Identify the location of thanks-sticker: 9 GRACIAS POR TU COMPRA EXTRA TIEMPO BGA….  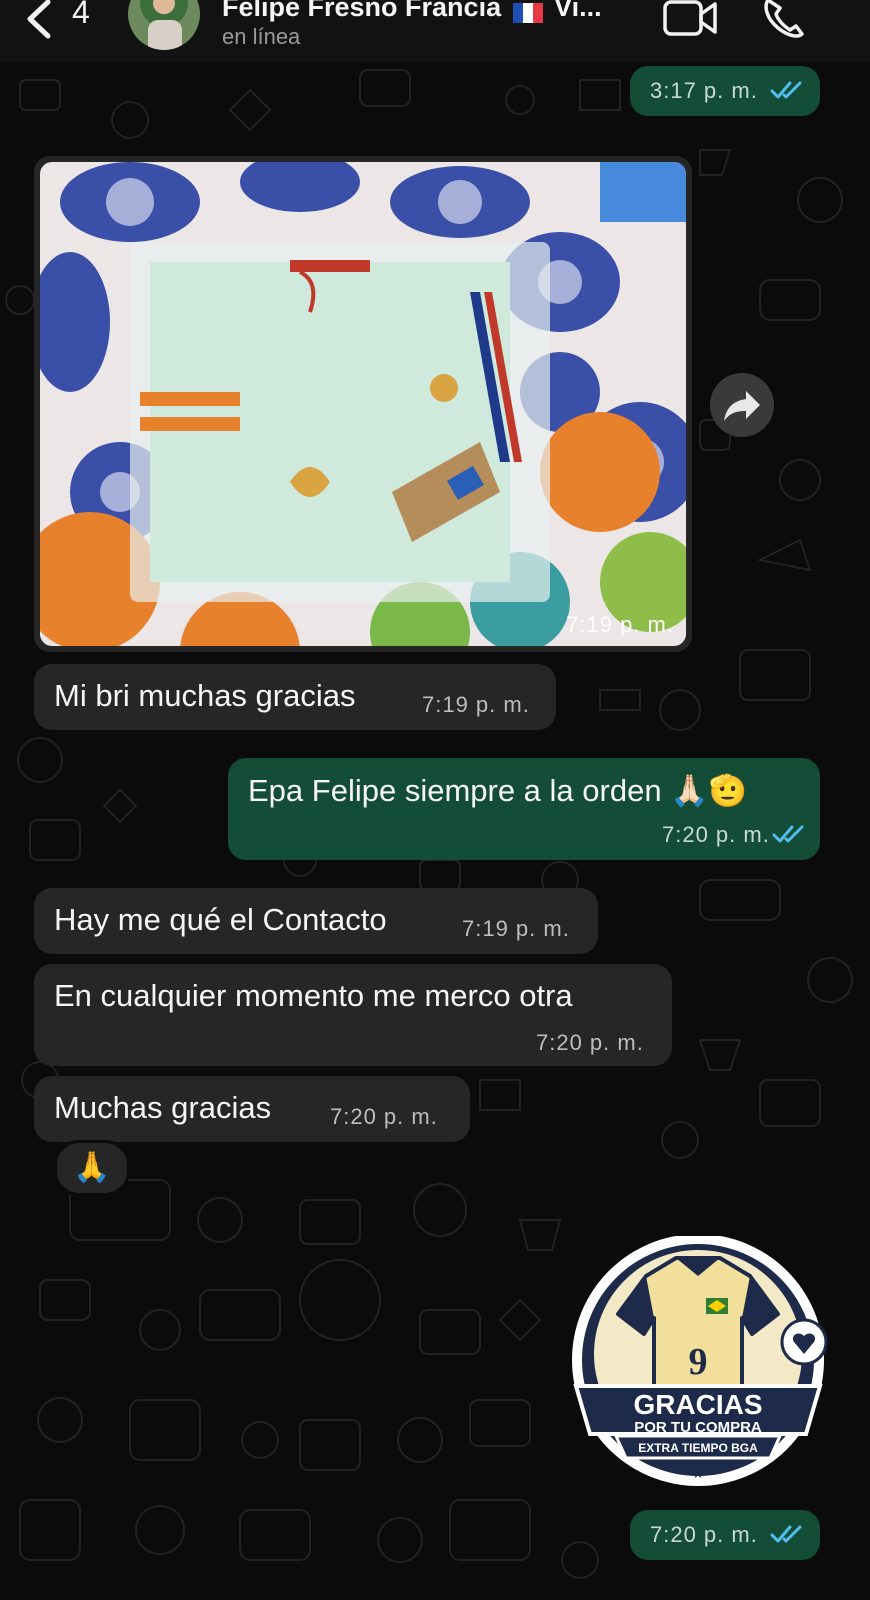
(698, 1363).